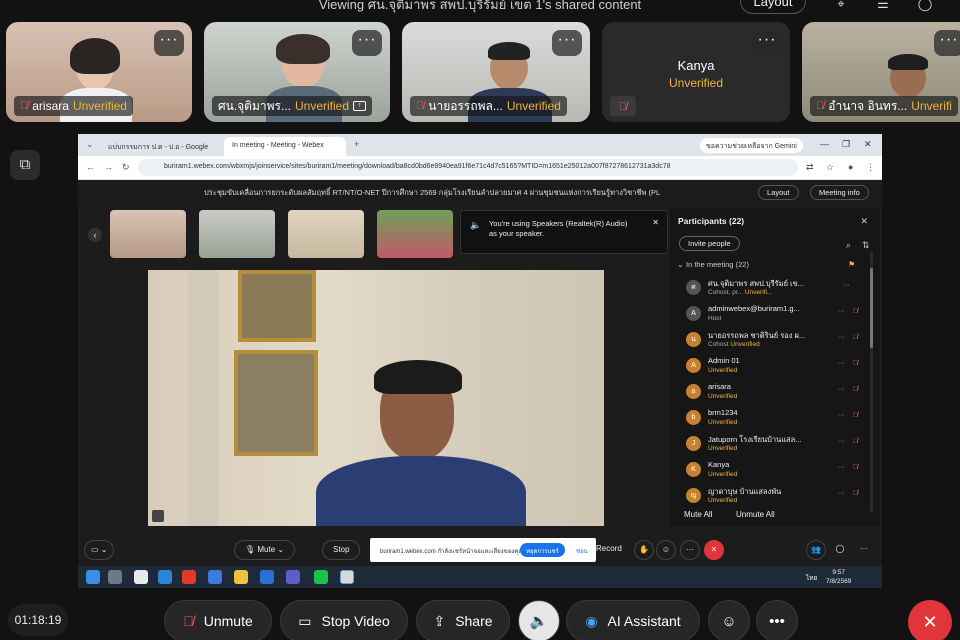  What do you see at coordinates (293, 577) in the screenshot?
I see `teams-icon` at bounding box center [293, 577].